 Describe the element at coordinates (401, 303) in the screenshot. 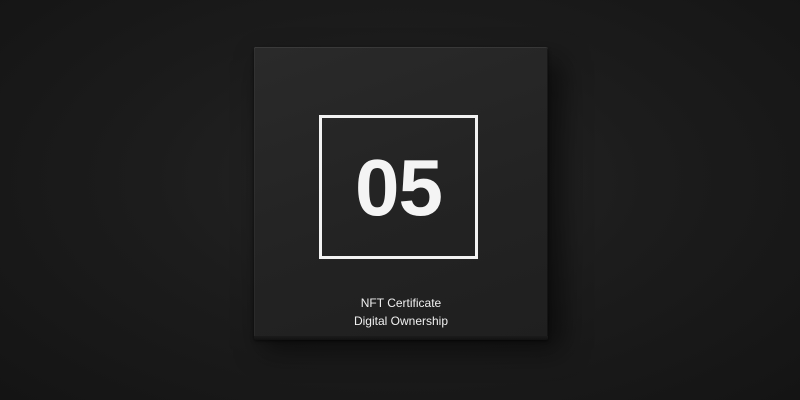

I see `caption-title: NFT Certificate` at that location.